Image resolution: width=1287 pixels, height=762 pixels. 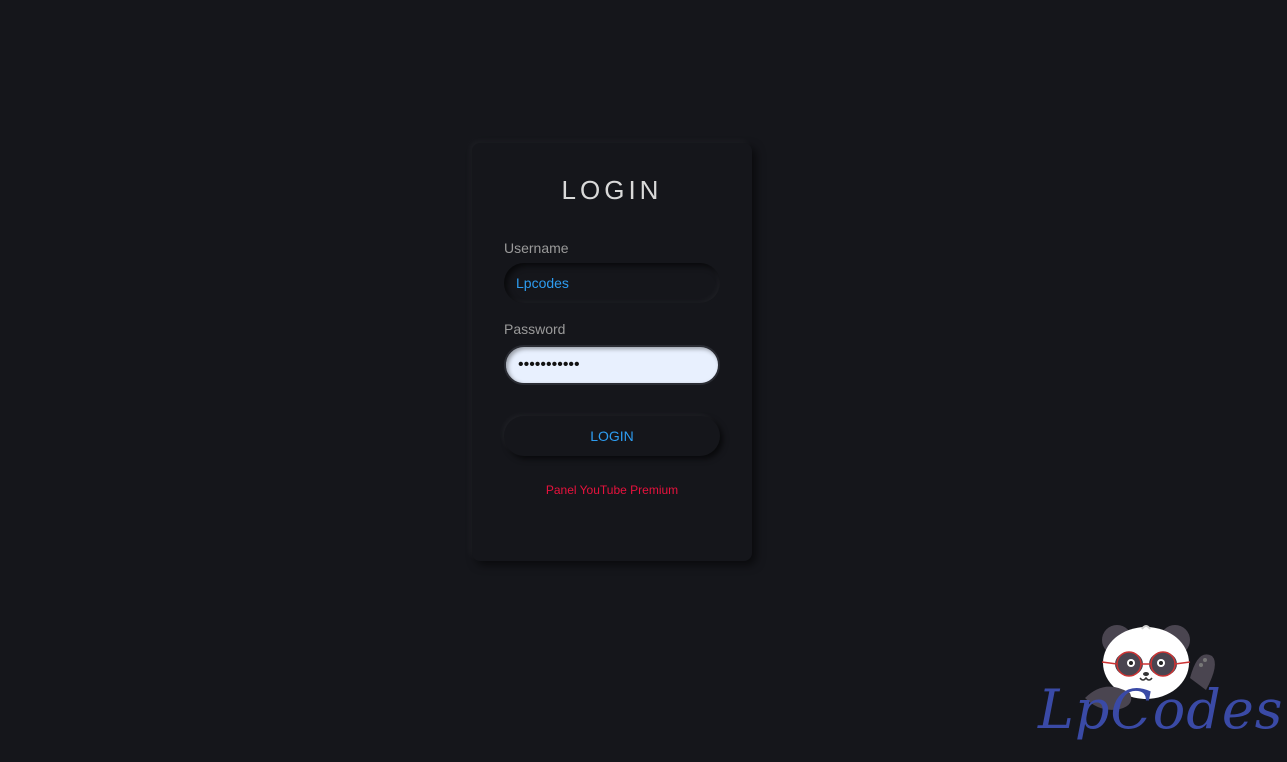 I want to click on login-title: LOGIN, so click(x=612, y=190).